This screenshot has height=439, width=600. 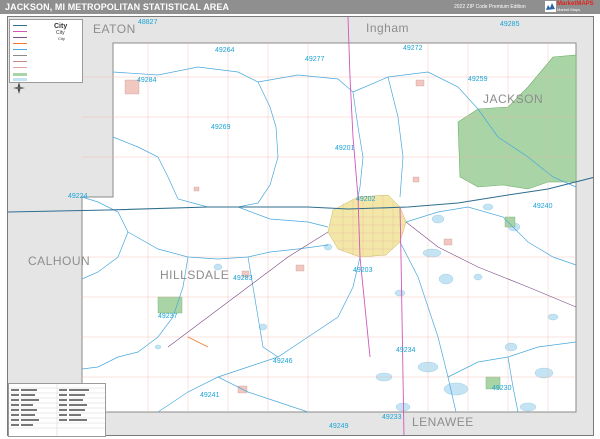 I want to click on map-edition: 2022 ZIP Code Premium Edition, so click(x=490, y=7).